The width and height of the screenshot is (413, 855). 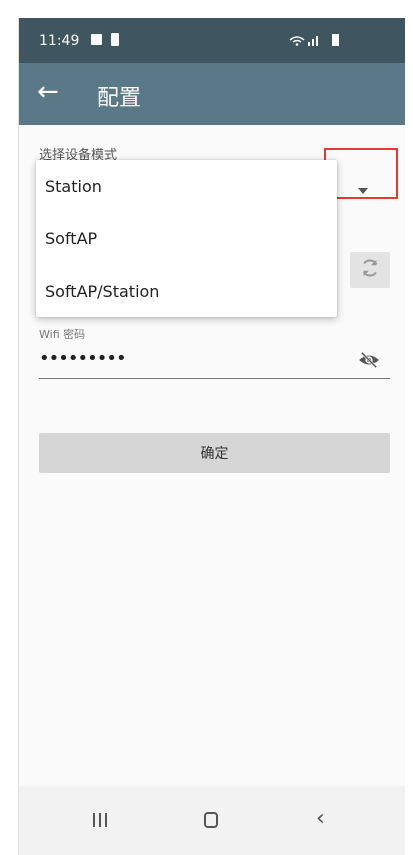 What do you see at coordinates (59, 41) in the screenshot?
I see `status-time: 11:49` at bounding box center [59, 41].